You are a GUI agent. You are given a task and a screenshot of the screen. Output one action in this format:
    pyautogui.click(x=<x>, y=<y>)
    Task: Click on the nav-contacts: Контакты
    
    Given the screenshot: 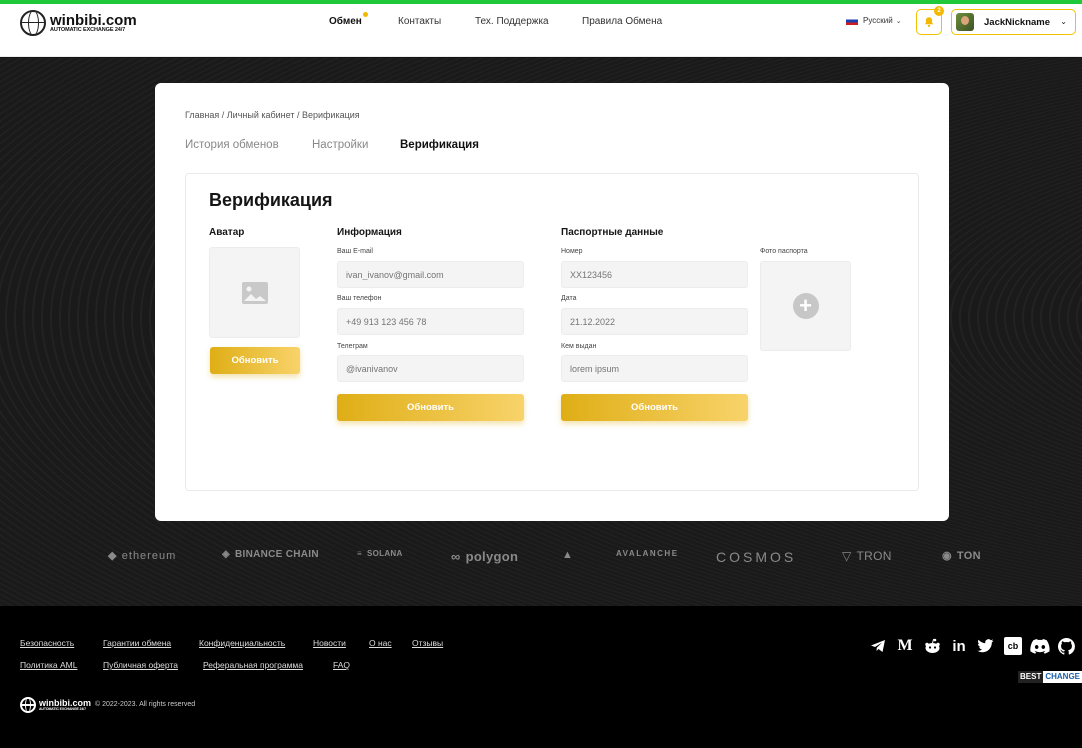 What is the action you would take?
    pyautogui.click(x=419, y=21)
    